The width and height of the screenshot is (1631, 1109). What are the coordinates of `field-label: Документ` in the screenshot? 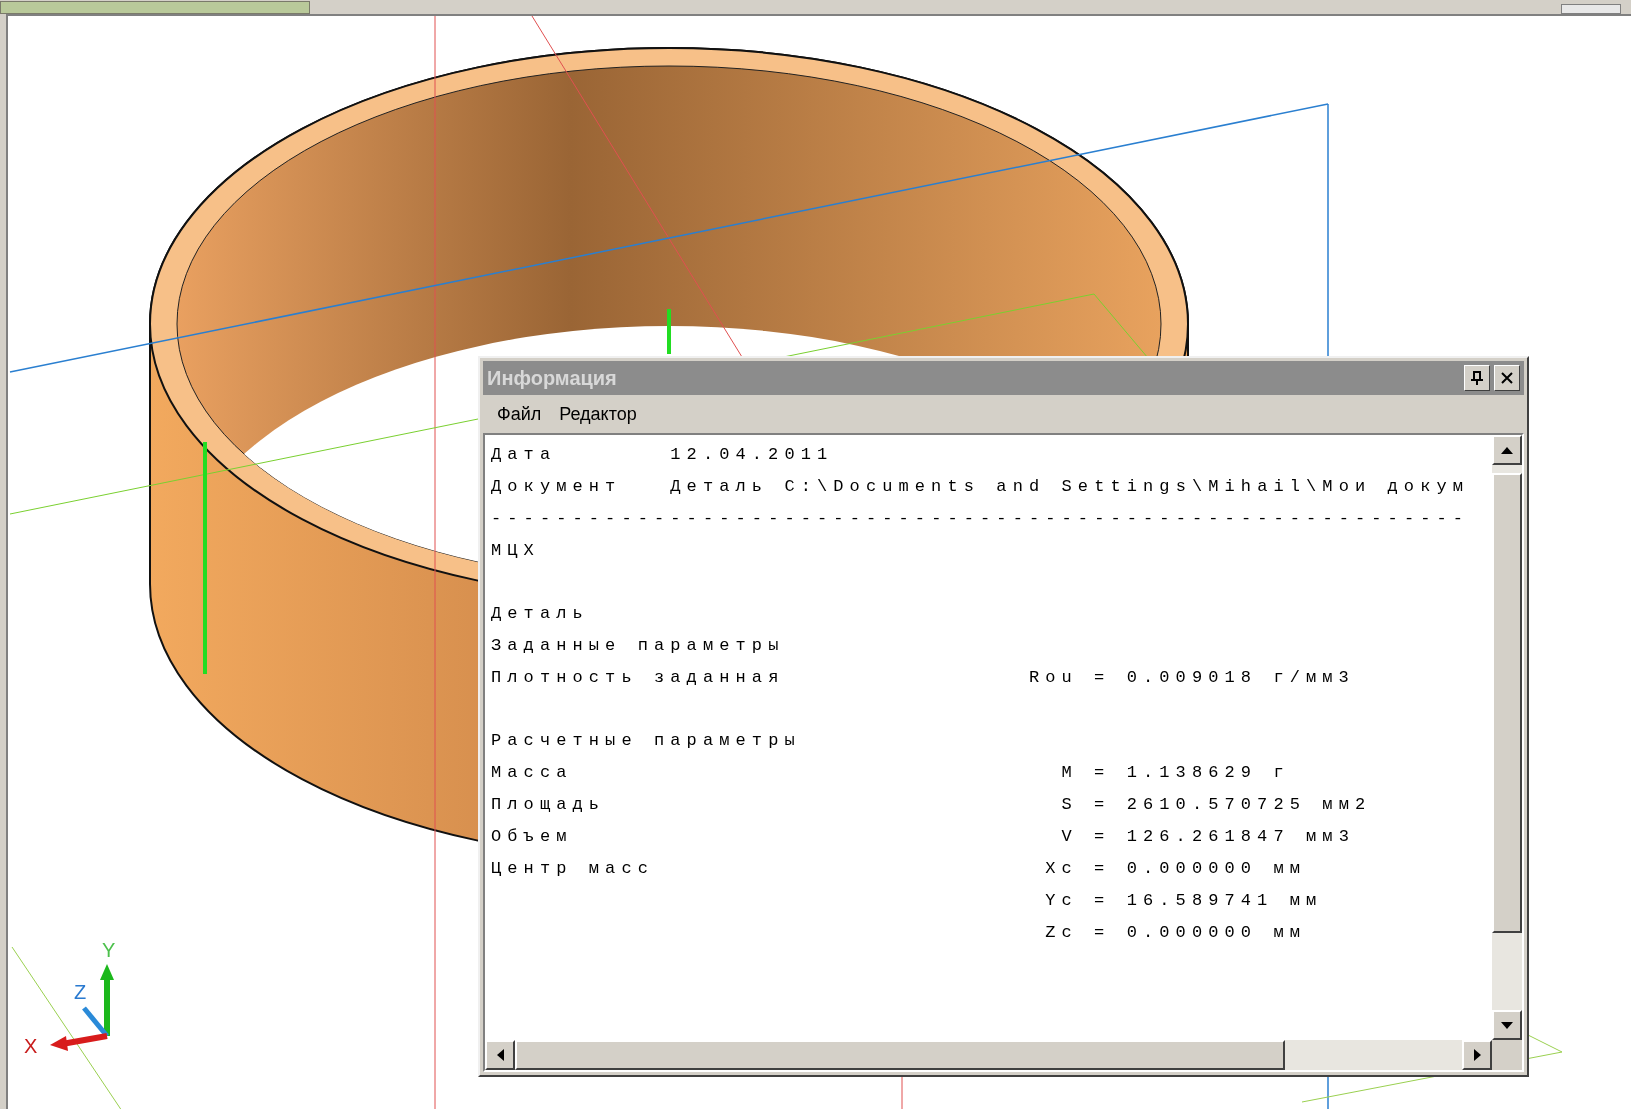 It's located at (556, 487).